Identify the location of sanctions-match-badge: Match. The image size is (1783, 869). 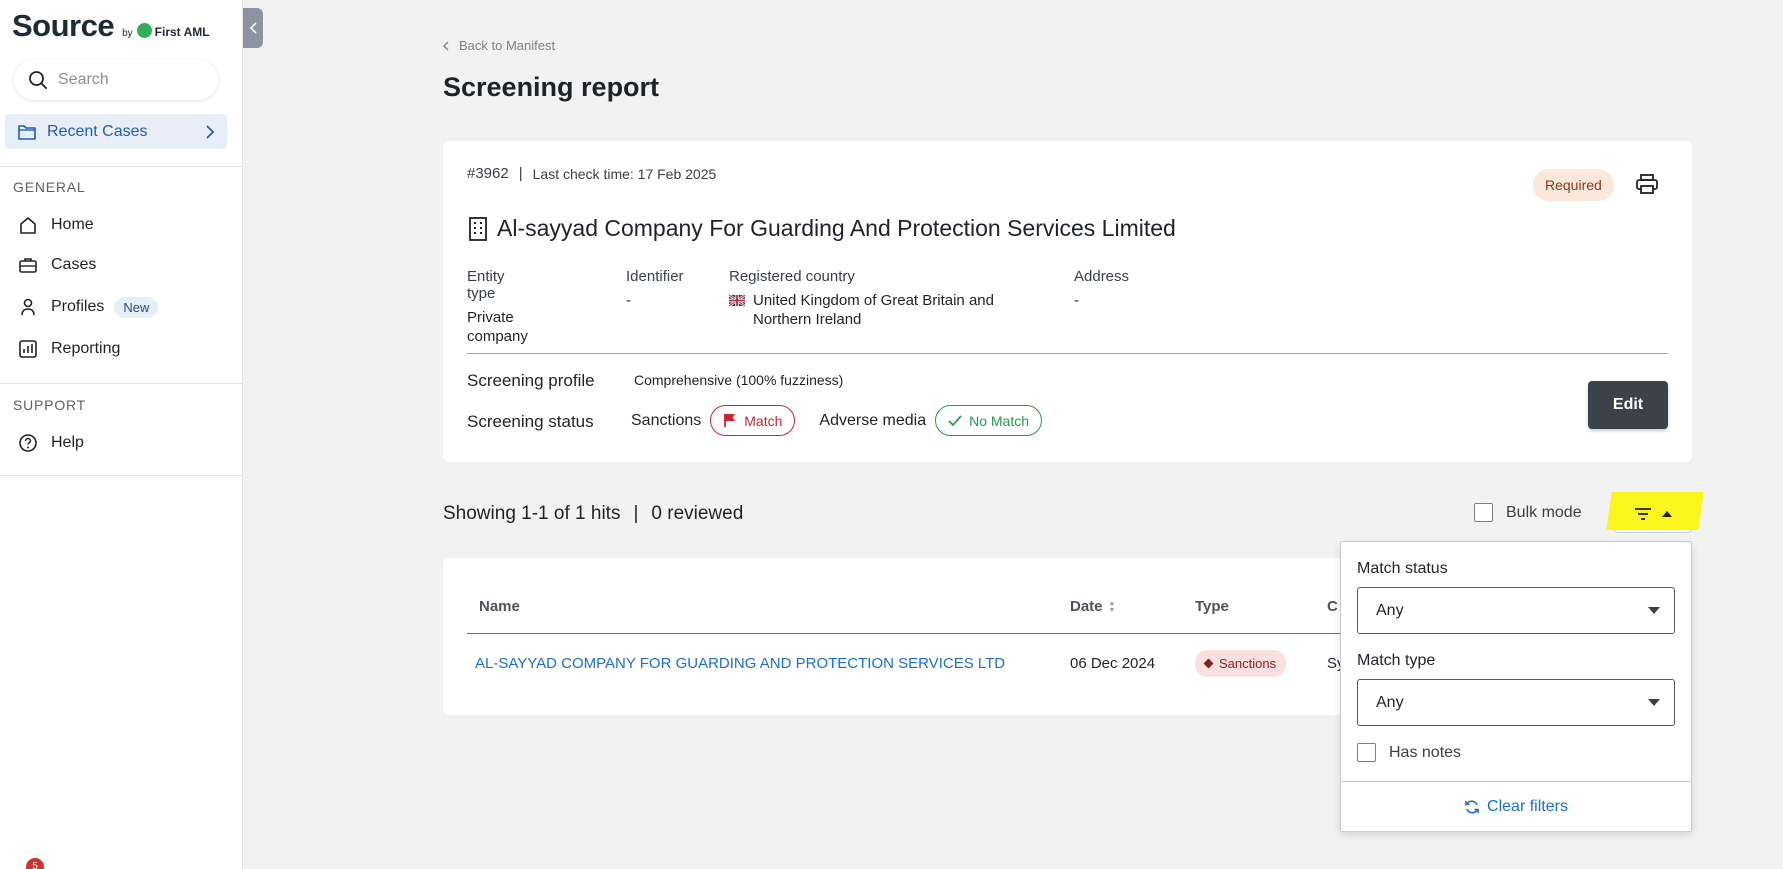
(753, 420).